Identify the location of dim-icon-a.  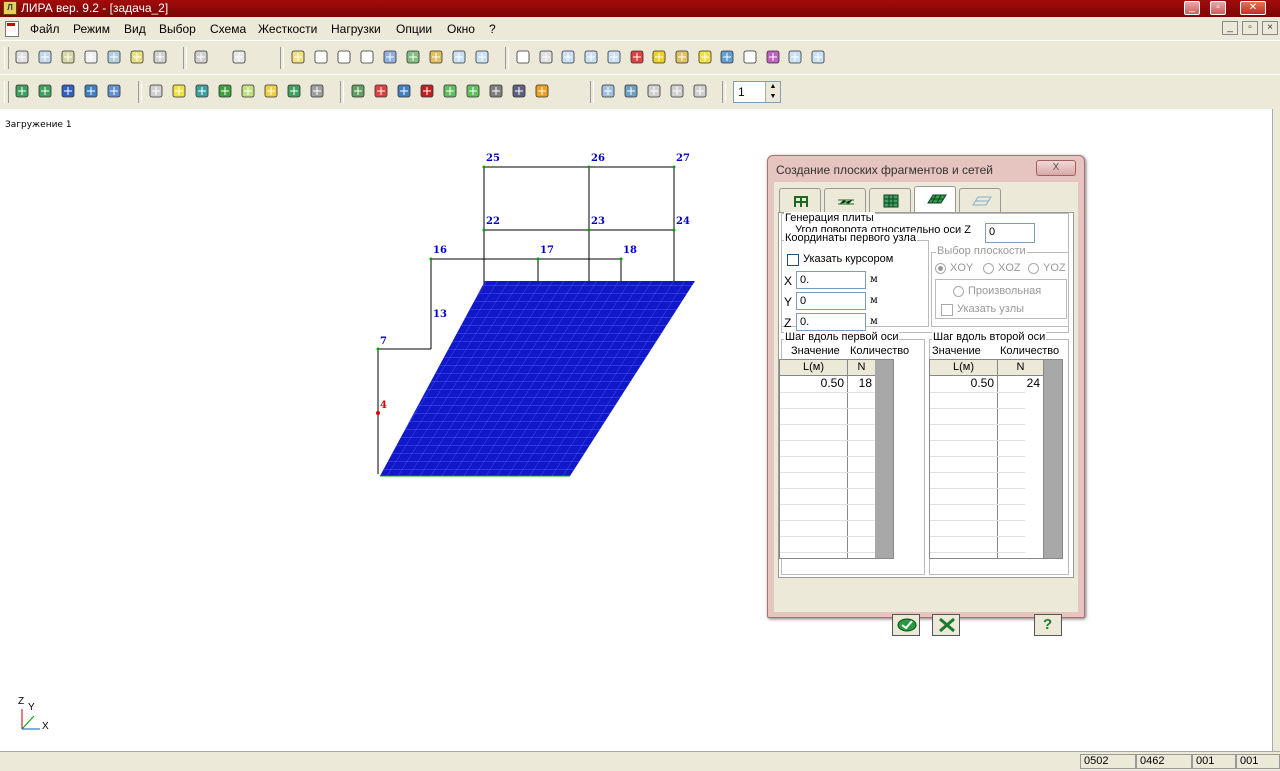
(654, 91).